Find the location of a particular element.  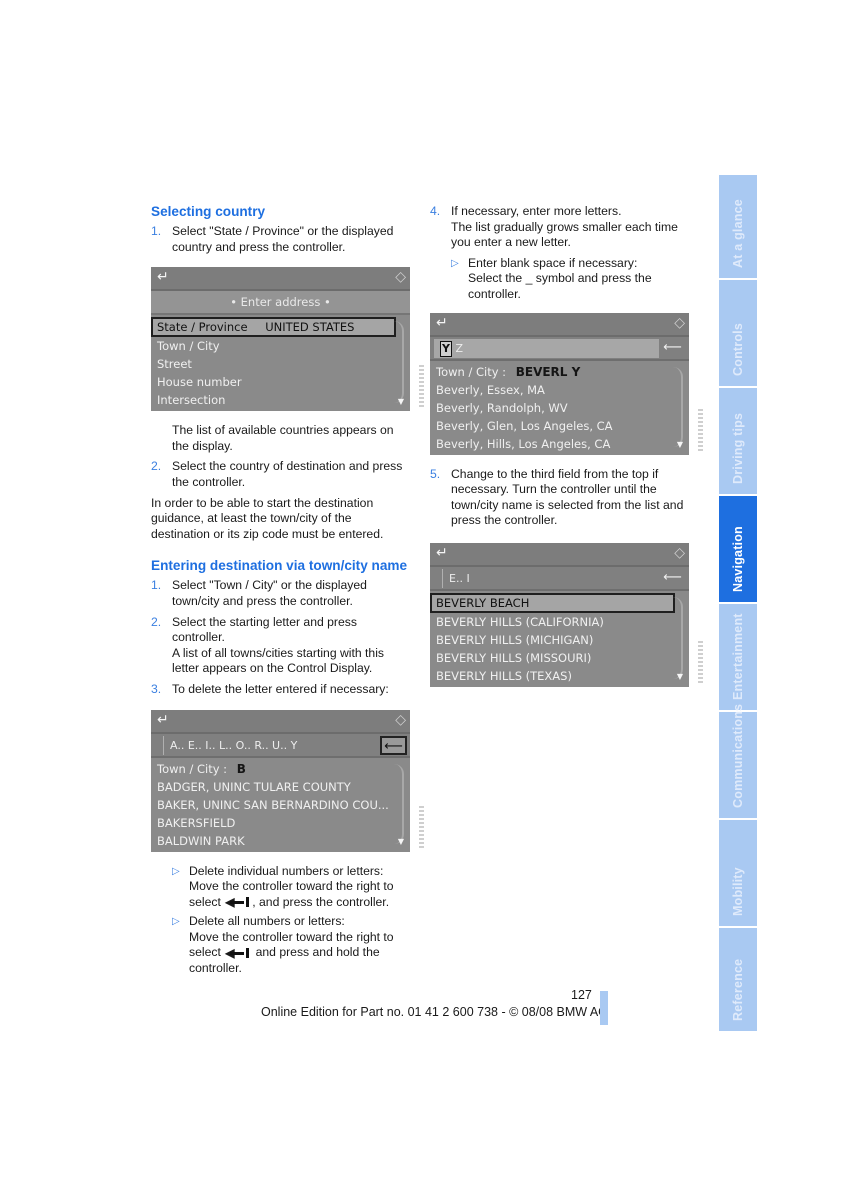

list-item: House number is located at coordinates (280, 382).